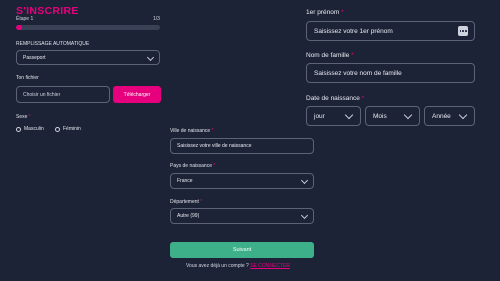  I want to click on birth-date-label-text: Date de naissance, so click(333, 98).